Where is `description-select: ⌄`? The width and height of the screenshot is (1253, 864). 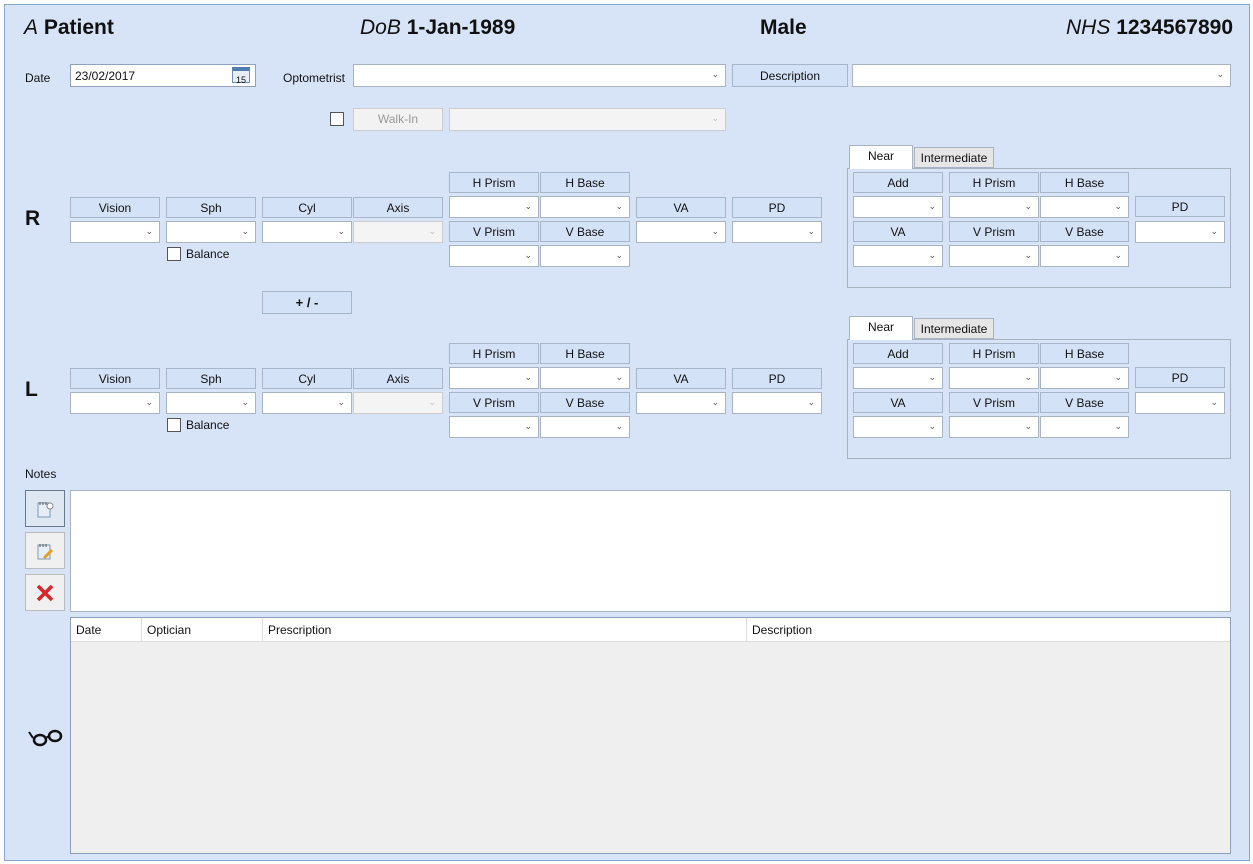 description-select: ⌄ is located at coordinates (1041, 75).